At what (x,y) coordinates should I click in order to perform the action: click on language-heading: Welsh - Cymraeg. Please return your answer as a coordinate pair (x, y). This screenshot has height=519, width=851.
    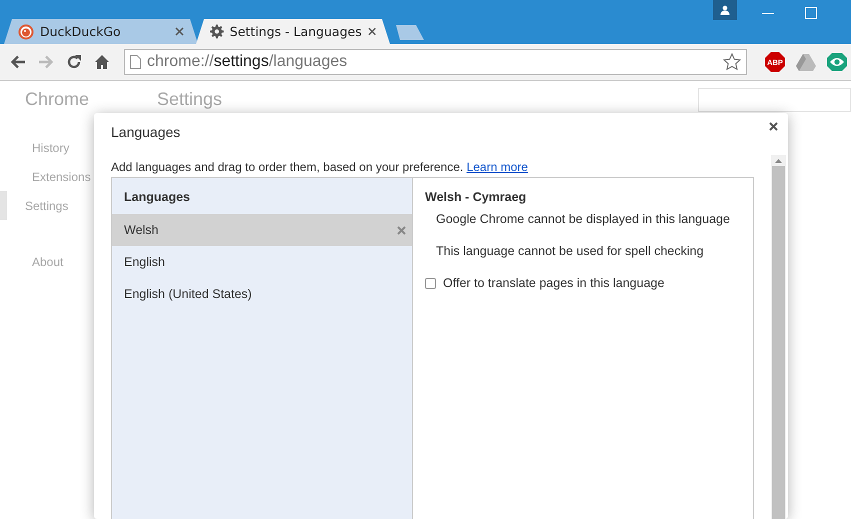
    Looking at the image, I should click on (476, 198).